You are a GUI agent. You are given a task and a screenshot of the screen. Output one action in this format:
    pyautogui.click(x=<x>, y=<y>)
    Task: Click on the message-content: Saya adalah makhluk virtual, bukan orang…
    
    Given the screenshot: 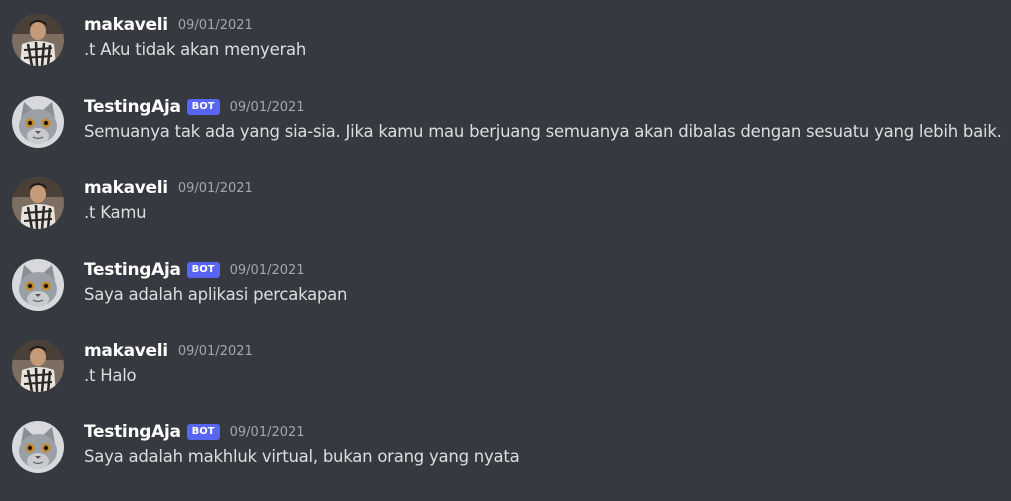 What is the action you would take?
    pyautogui.click(x=302, y=456)
    